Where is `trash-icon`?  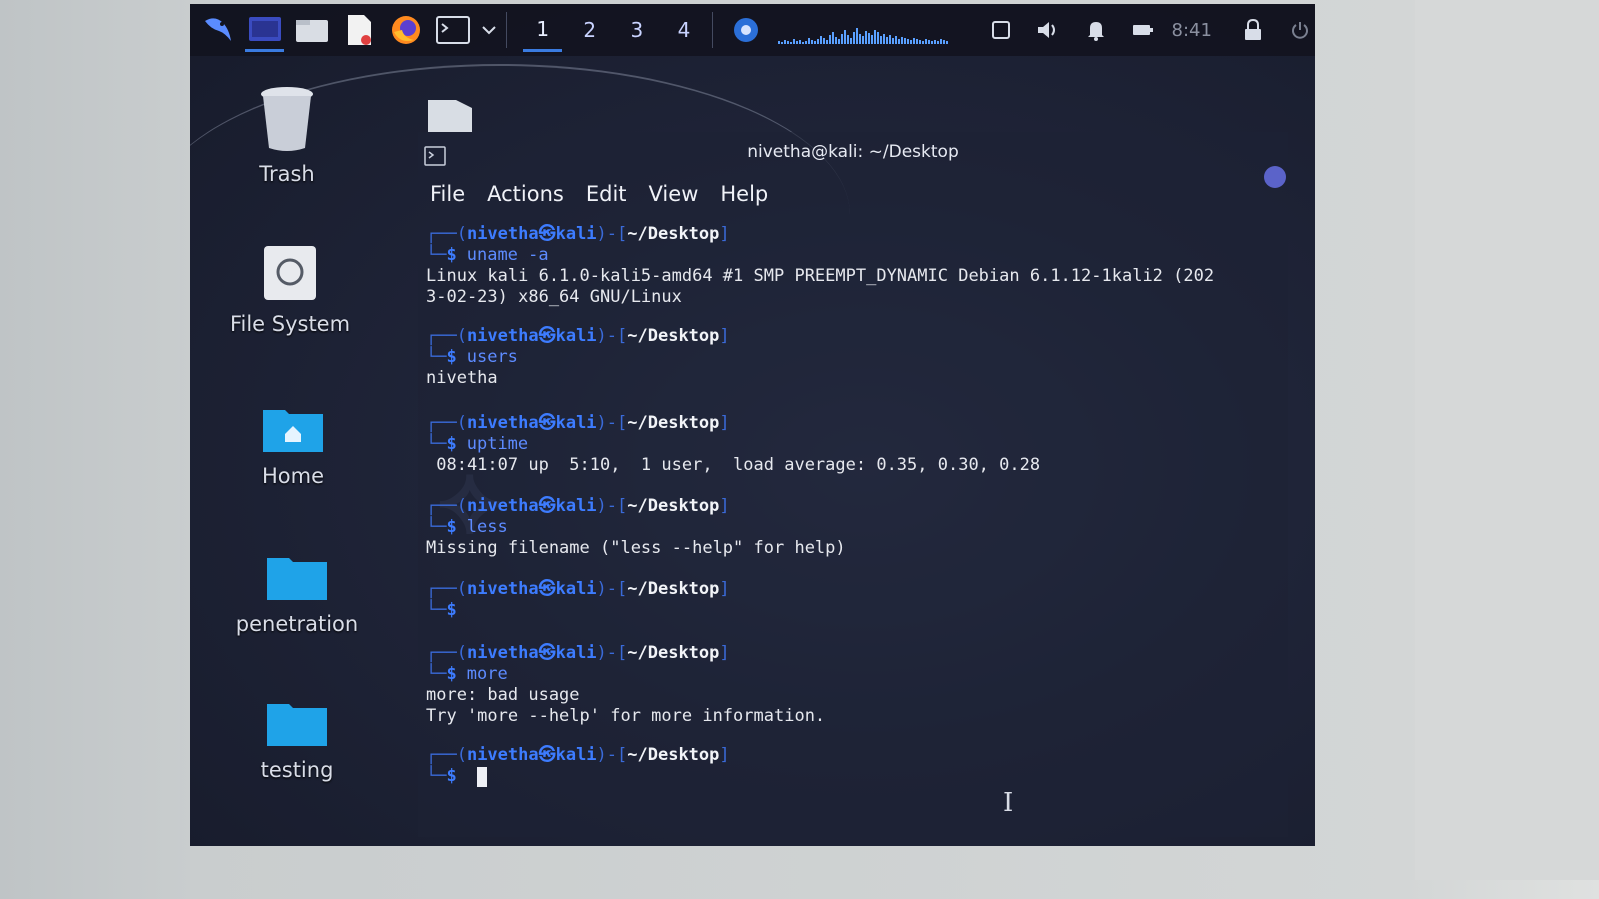 trash-icon is located at coordinates (287, 121).